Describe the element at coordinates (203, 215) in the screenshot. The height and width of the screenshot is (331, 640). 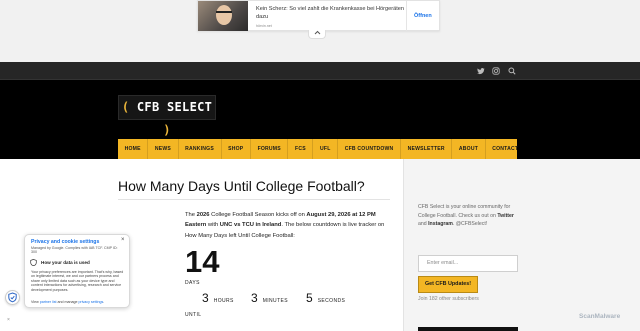
I see `season-year: 2026` at that location.